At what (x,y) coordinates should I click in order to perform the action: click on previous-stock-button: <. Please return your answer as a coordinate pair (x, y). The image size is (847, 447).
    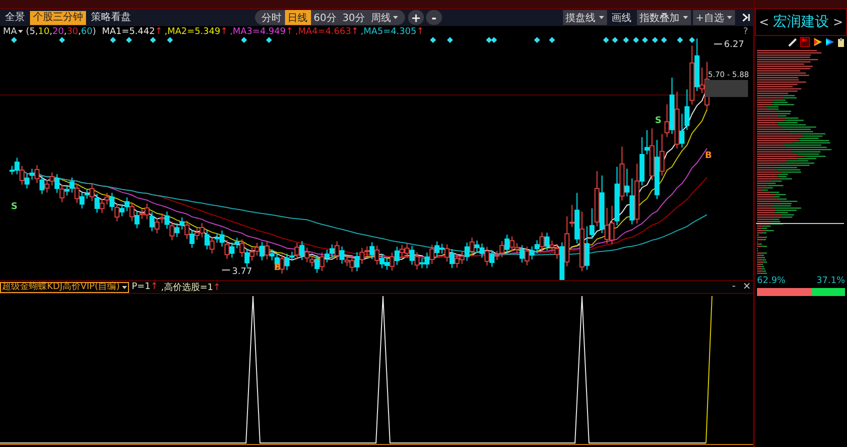
    Looking at the image, I should click on (764, 22).